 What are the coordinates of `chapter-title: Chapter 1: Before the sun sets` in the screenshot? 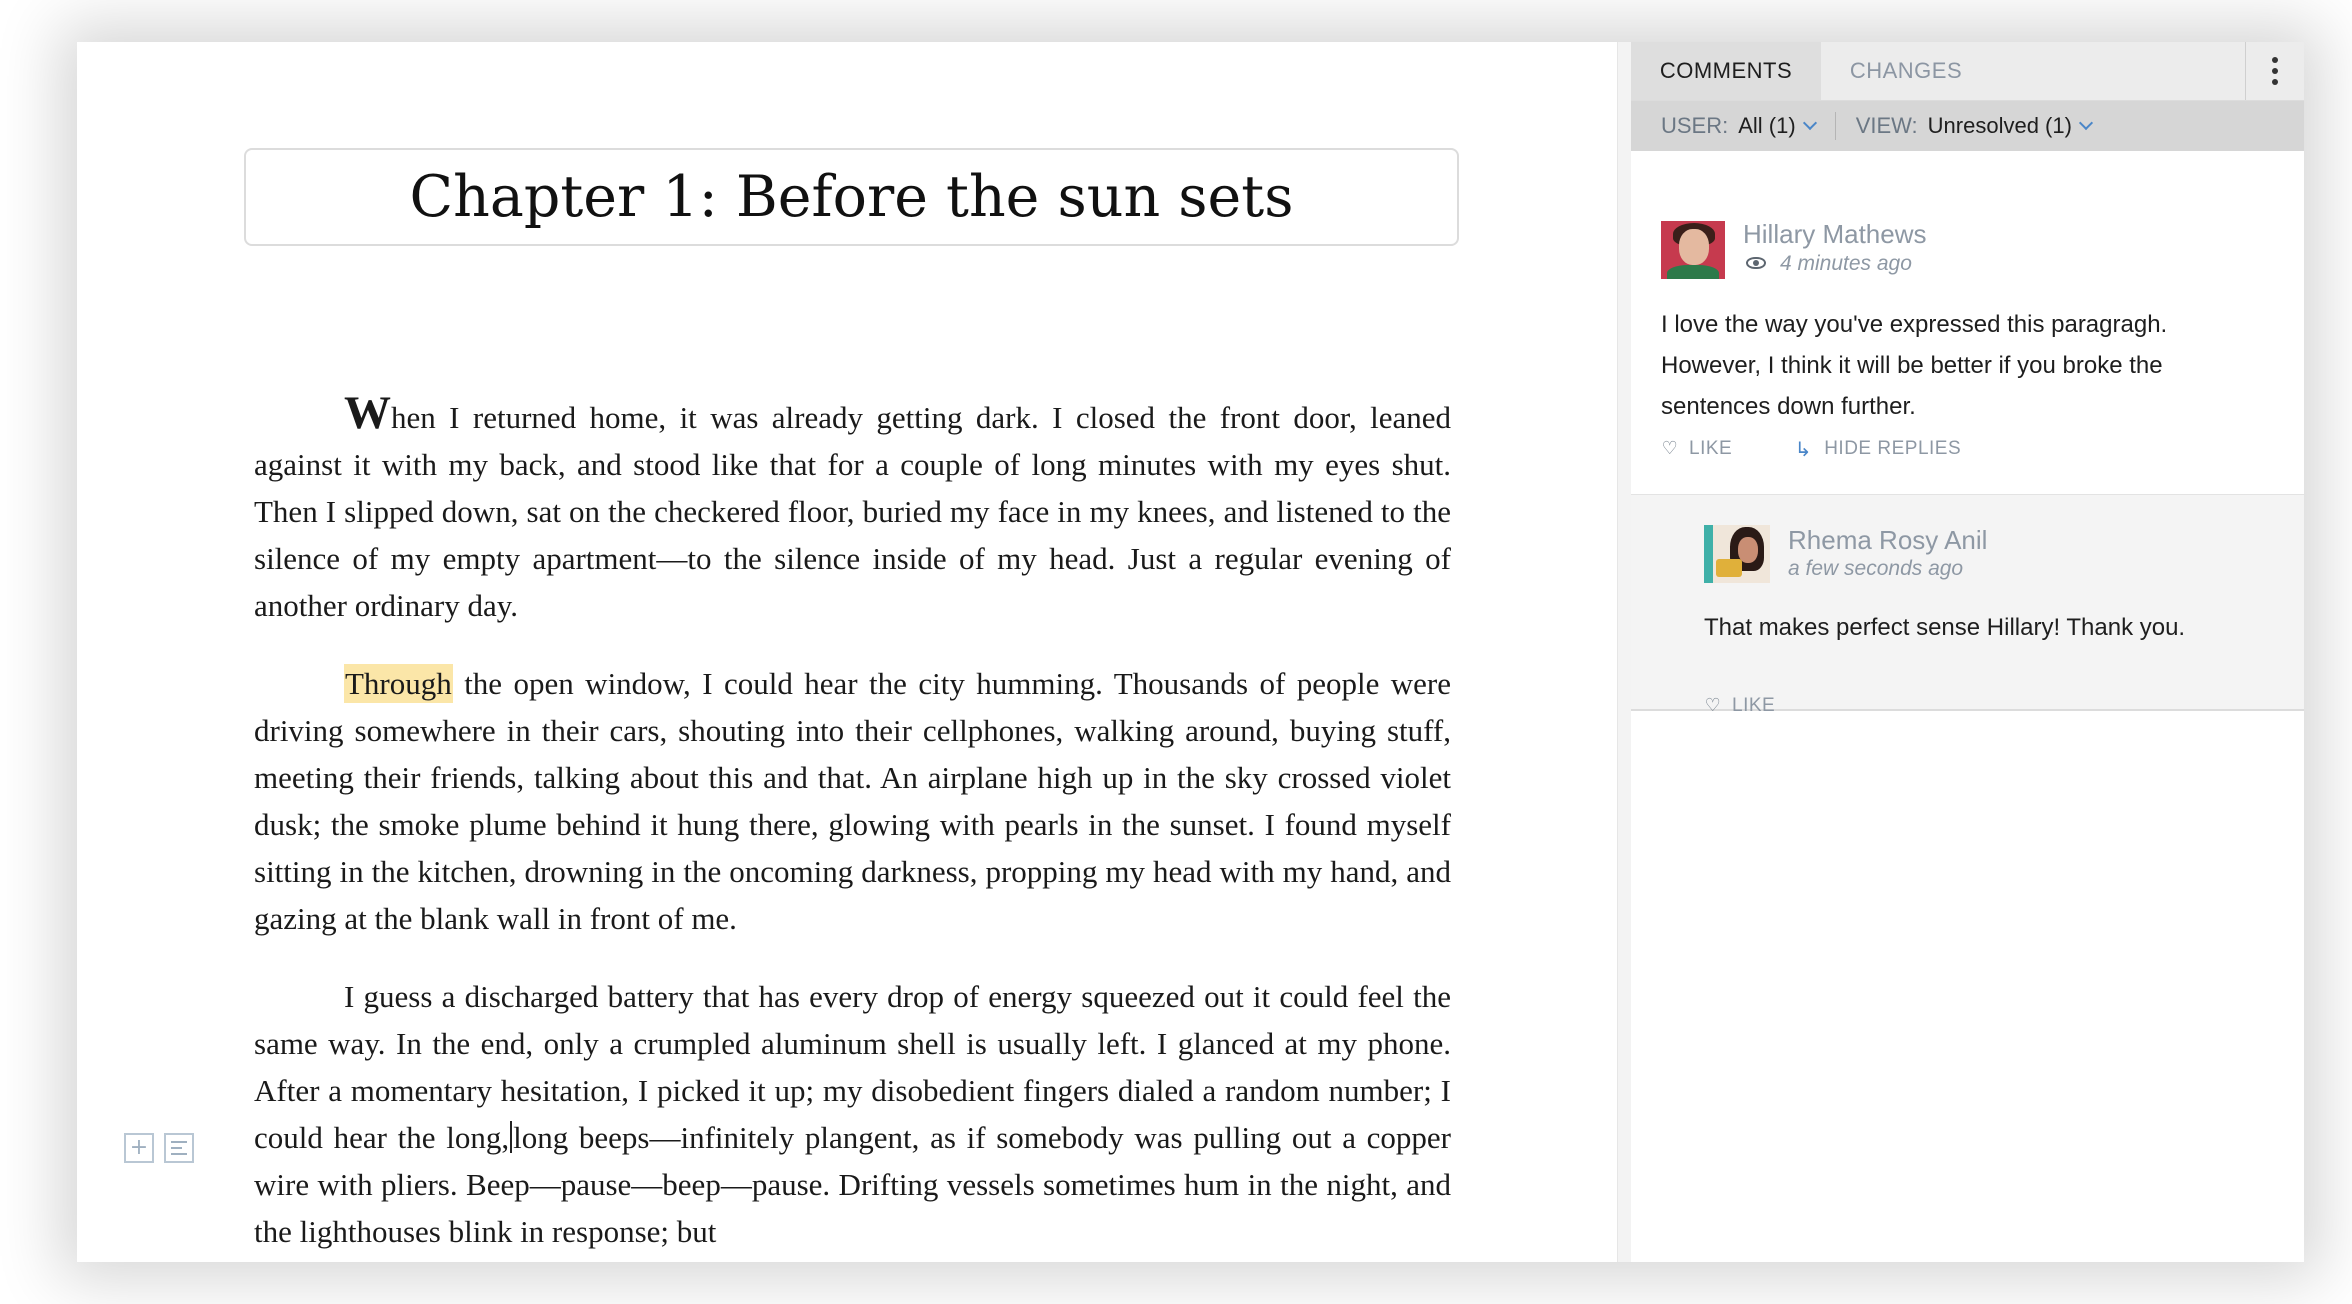 It's located at (852, 197).